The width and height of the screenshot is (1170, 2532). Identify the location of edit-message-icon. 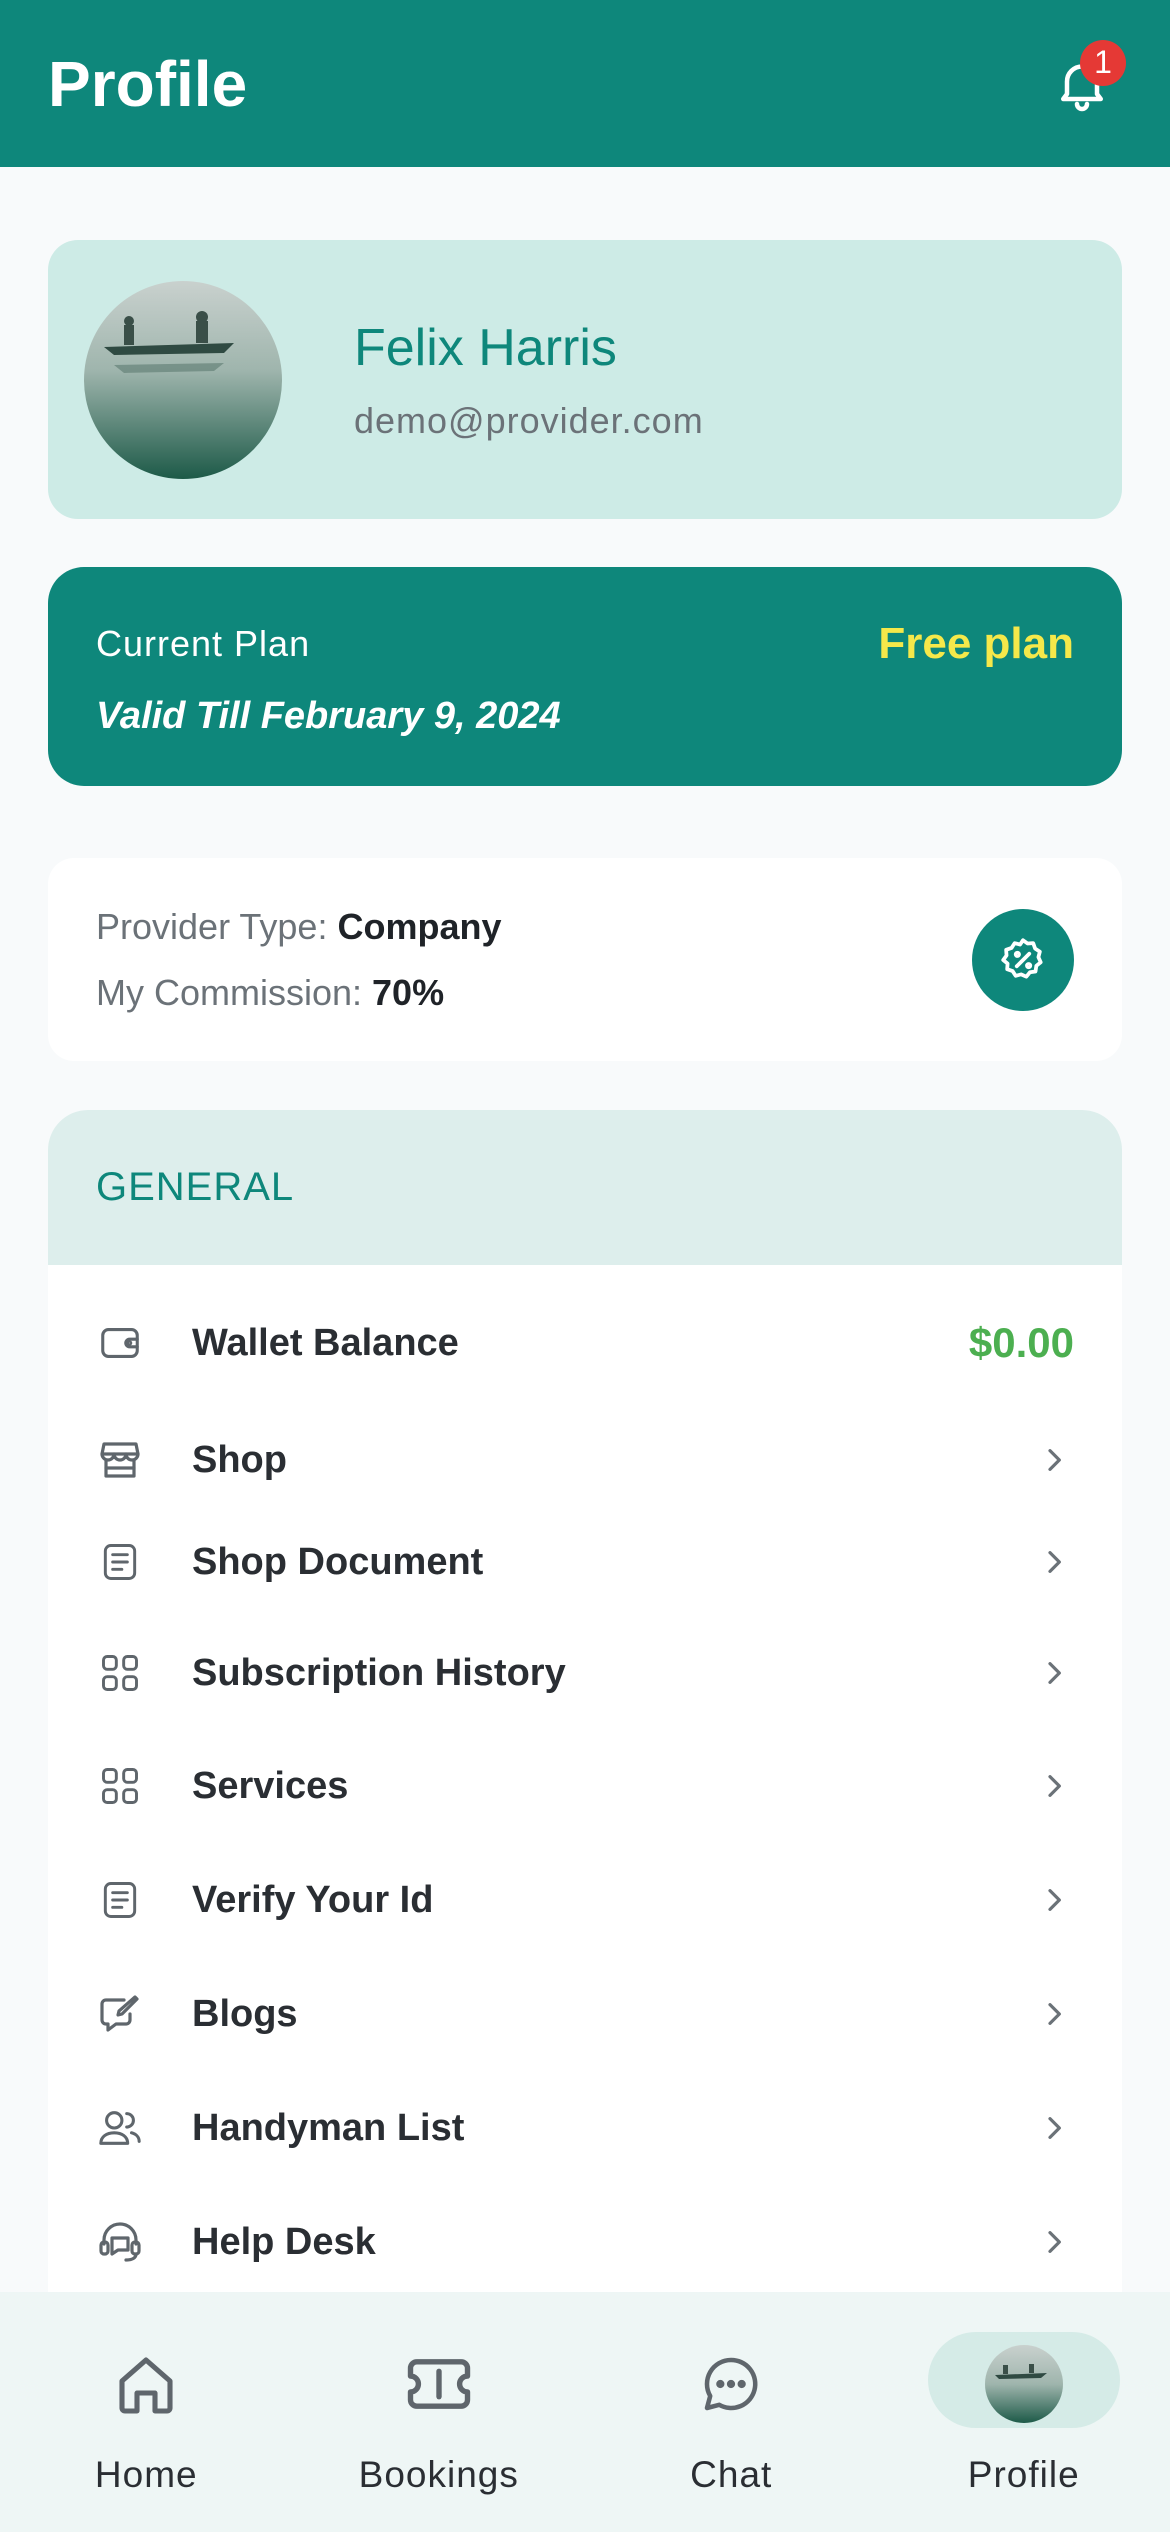
(120, 2014).